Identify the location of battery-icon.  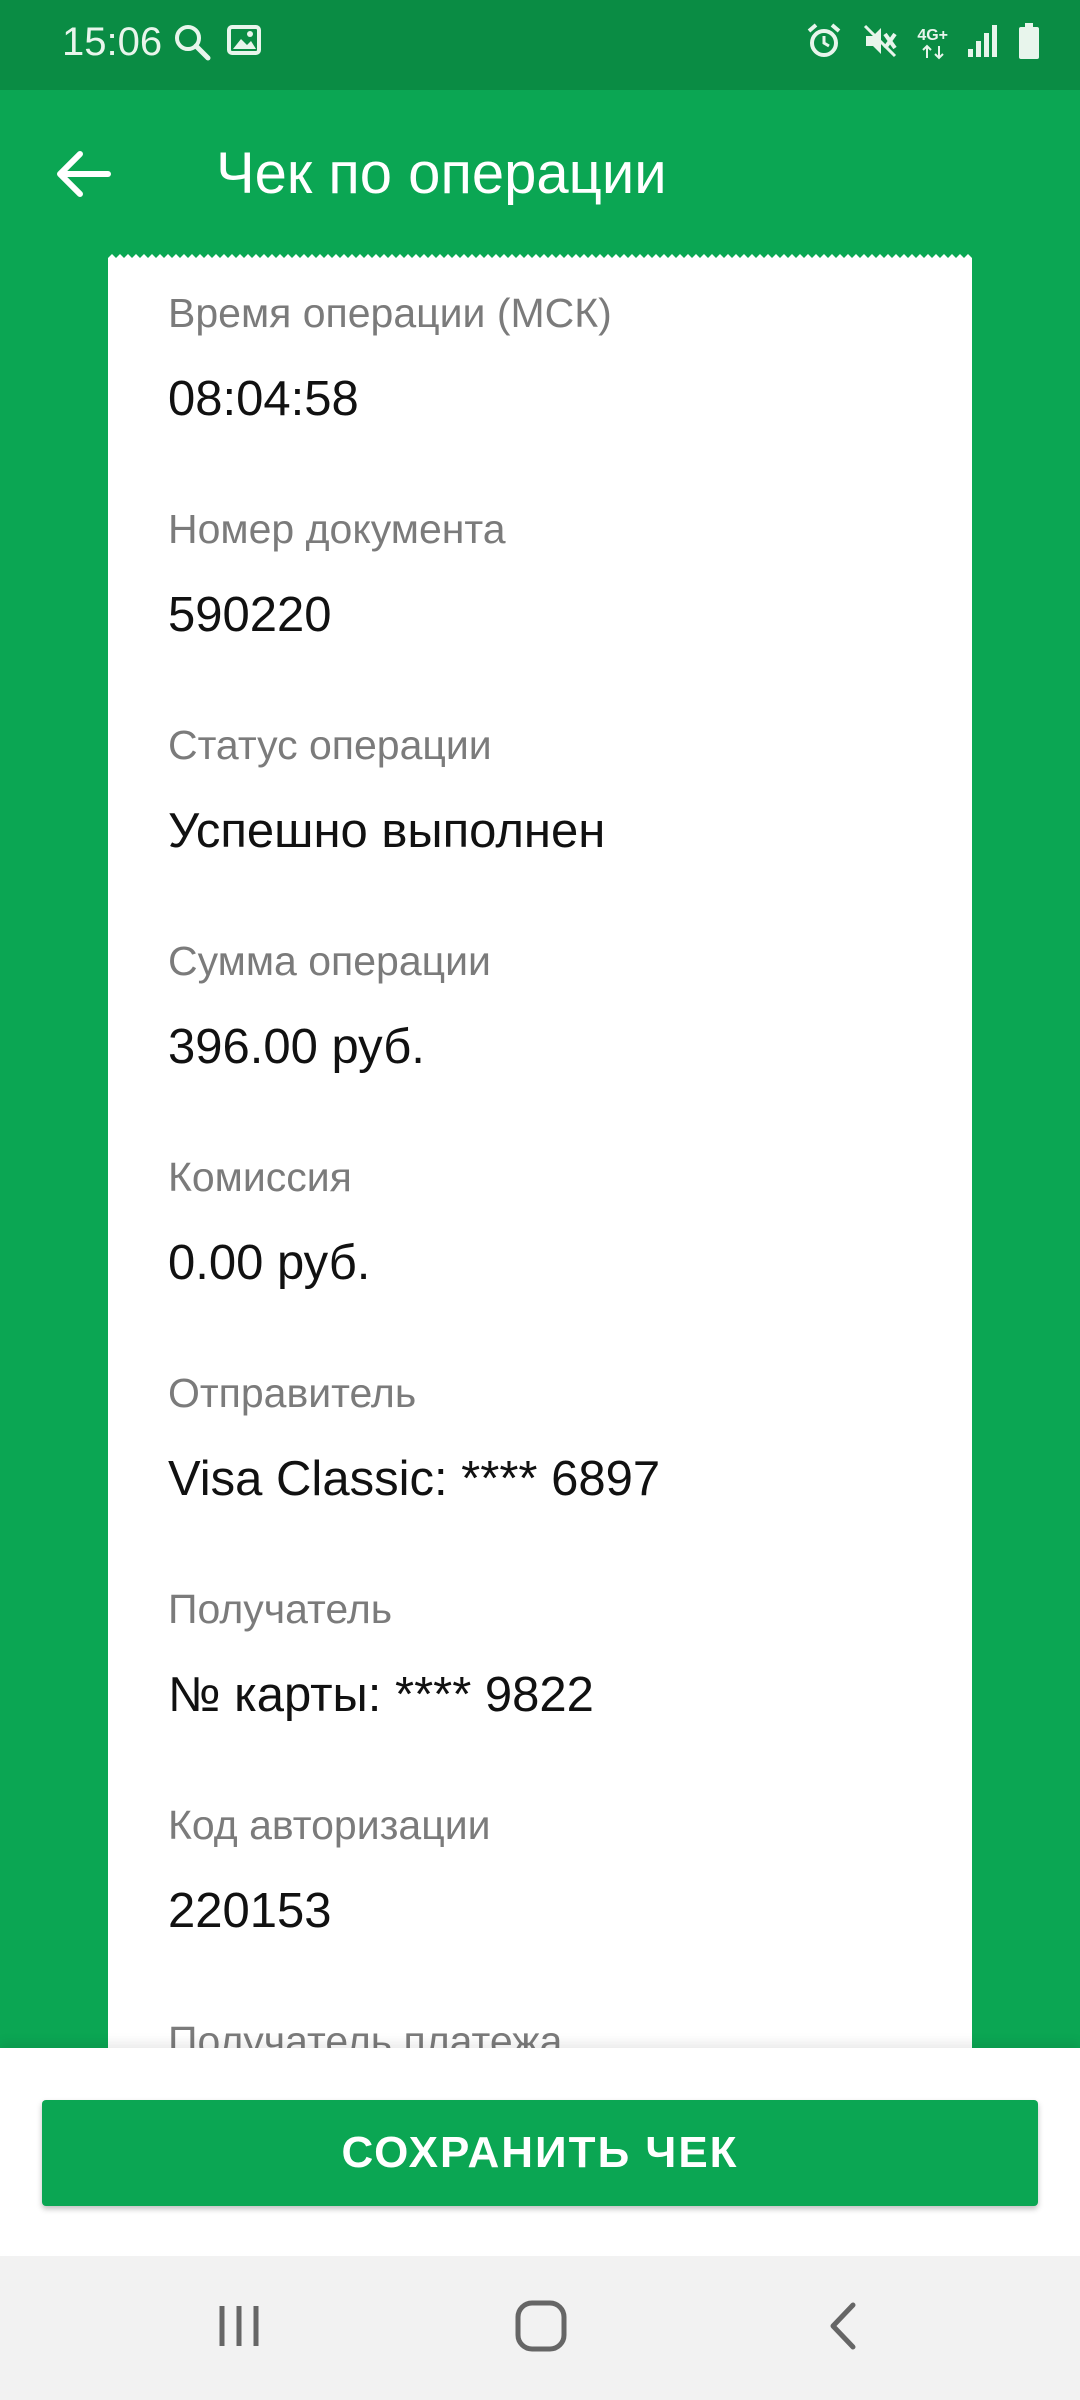
(1029, 43).